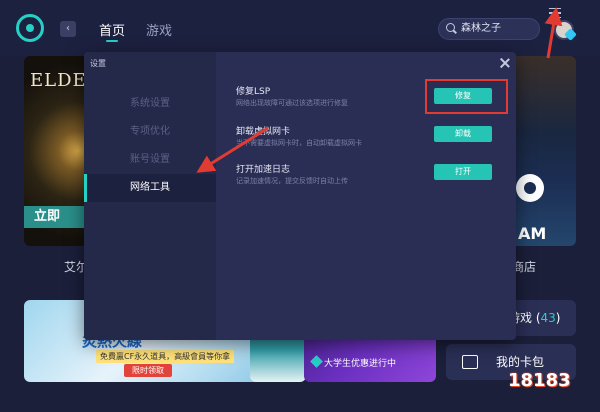 This screenshot has width=600, height=412. Describe the element at coordinates (165, 356) in the screenshot. I see `banner-subtitle: 免費贏CF永久道具，高級會員等你拿` at that location.